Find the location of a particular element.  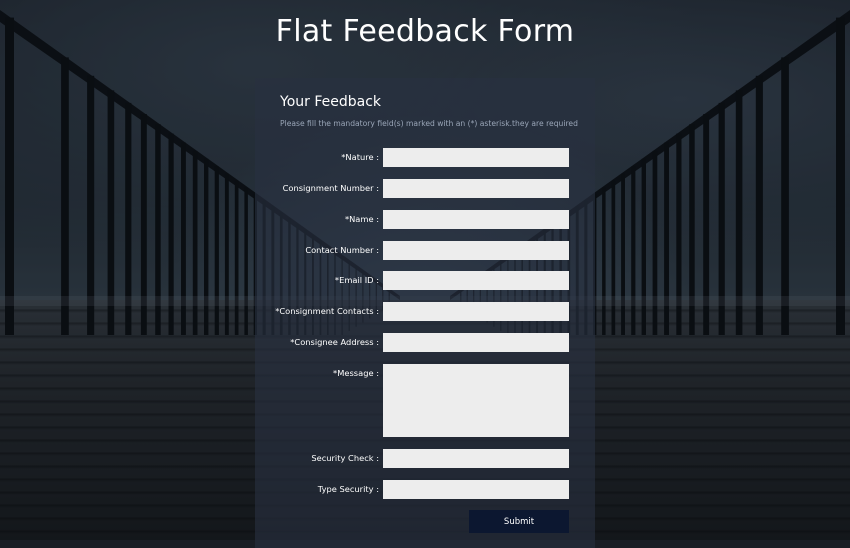

consignment-contacts-input is located at coordinates (476, 311).